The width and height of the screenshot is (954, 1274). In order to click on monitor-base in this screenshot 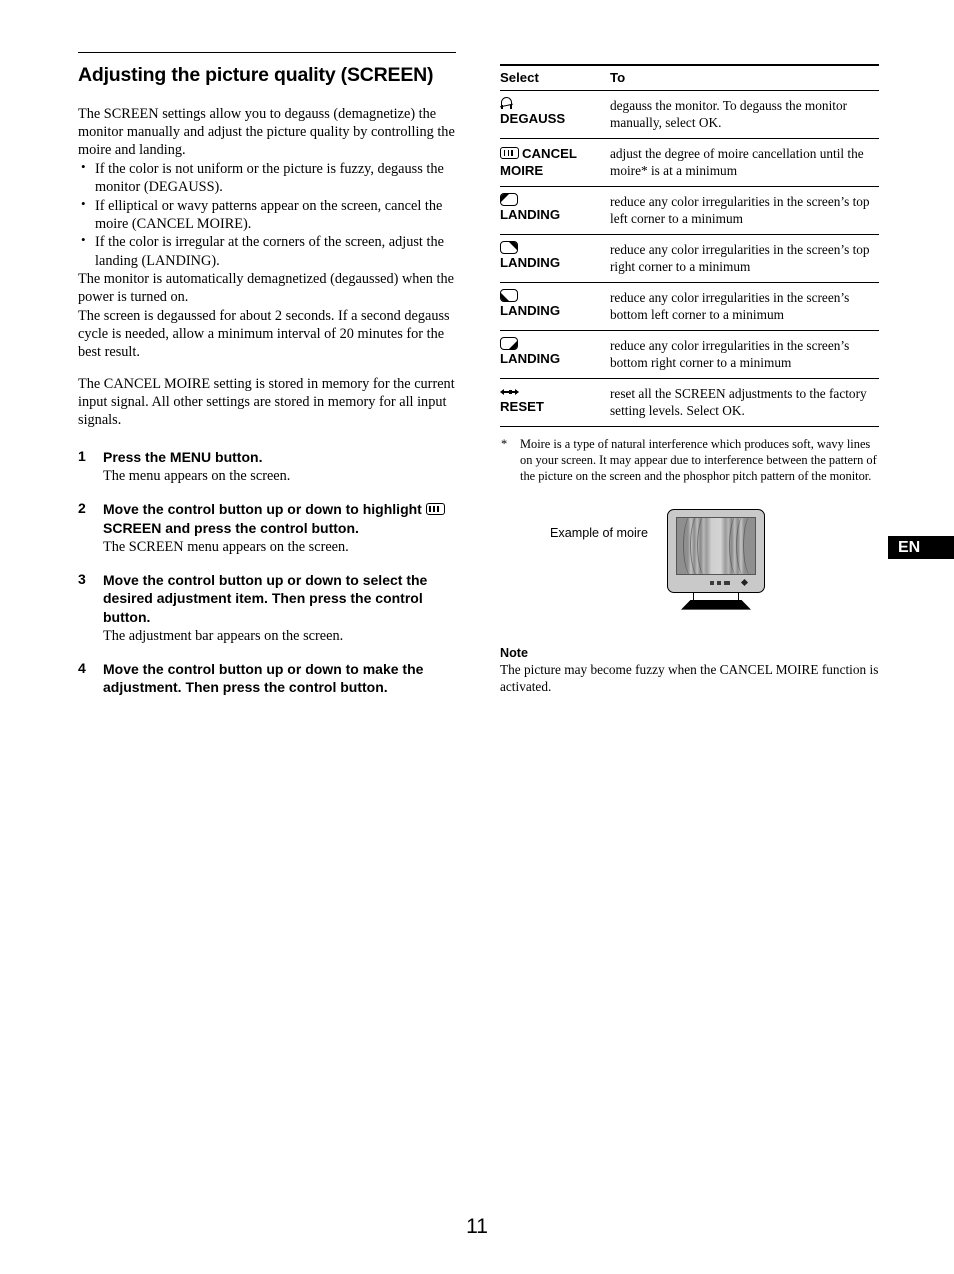, I will do `click(716, 604)`.